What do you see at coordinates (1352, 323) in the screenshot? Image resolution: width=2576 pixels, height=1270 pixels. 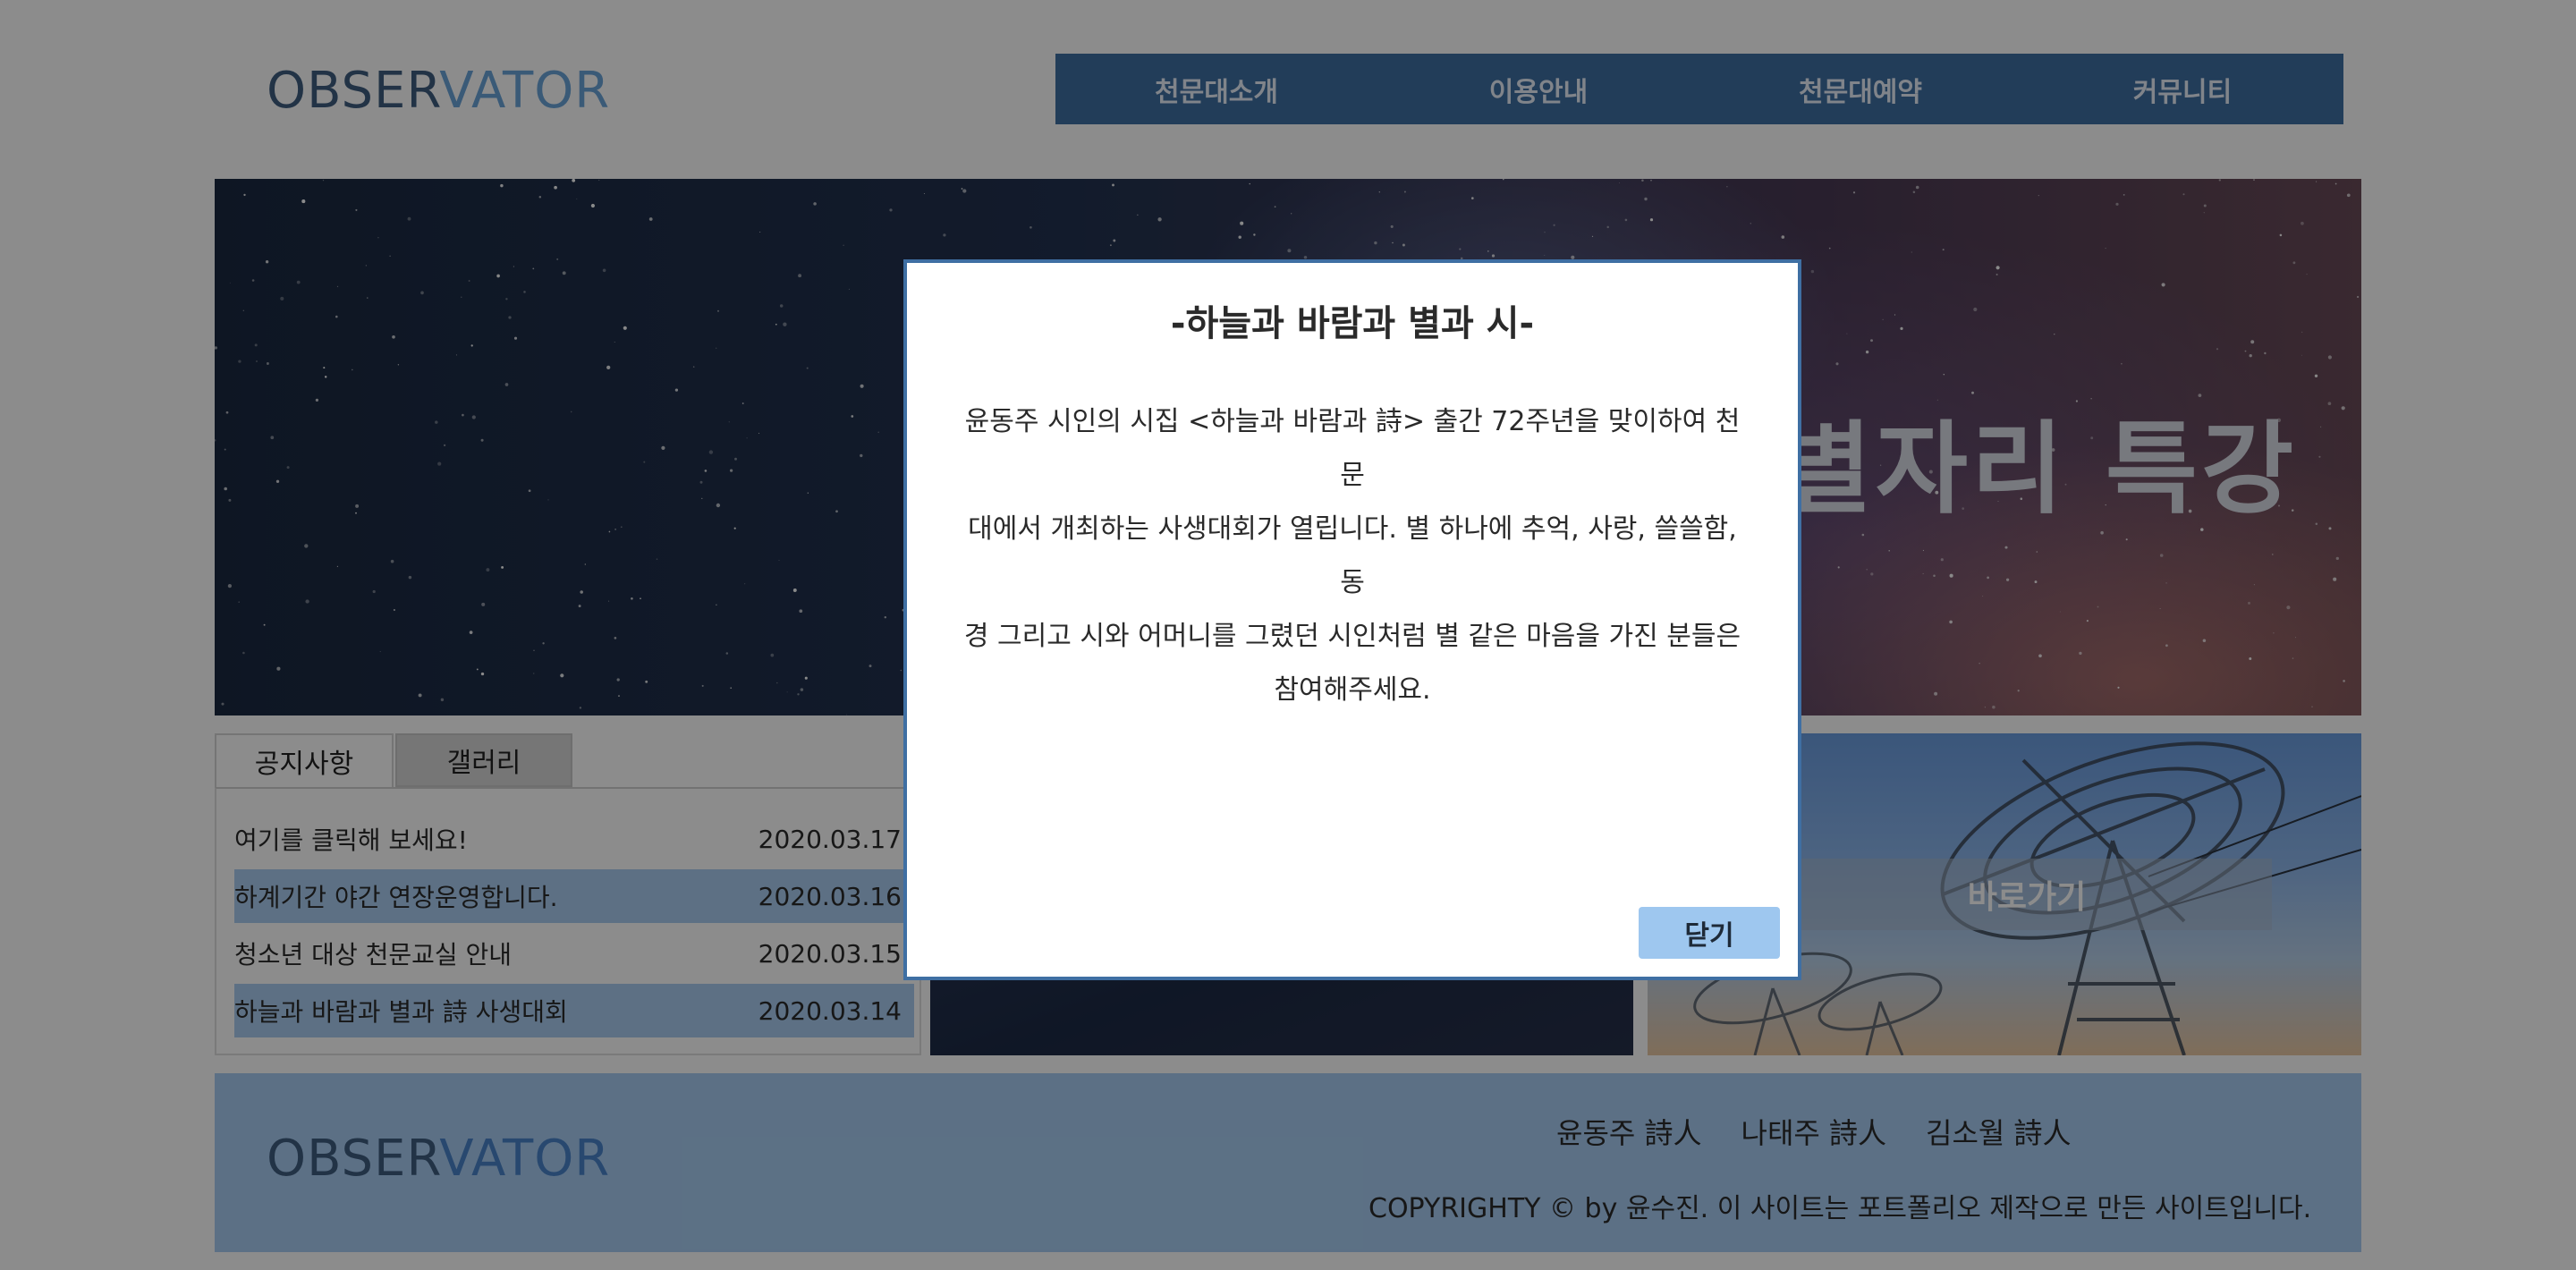 I see `modal-title: -하늘과 바람과 별과 시-` at bounding box center [1352, 323].